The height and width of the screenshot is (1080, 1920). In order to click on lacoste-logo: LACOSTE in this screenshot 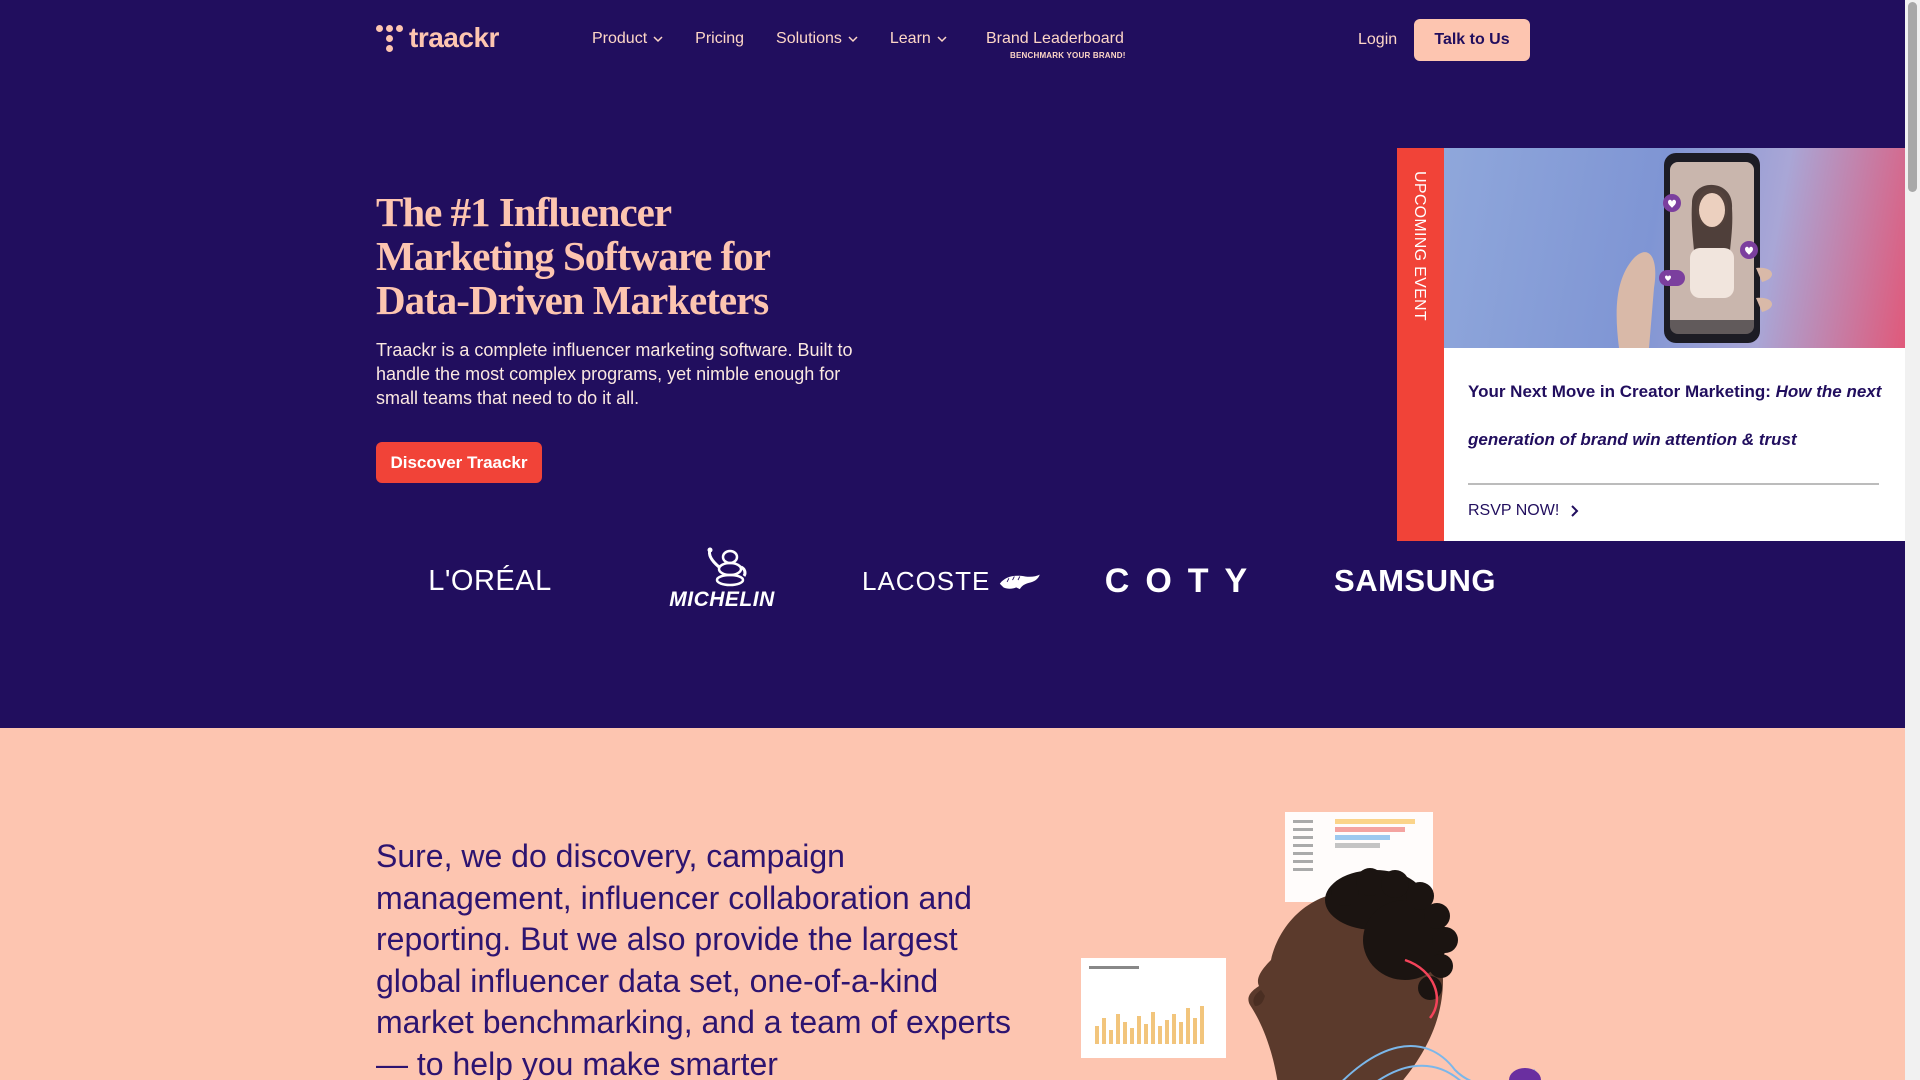, I will do `click(952, 581)`.